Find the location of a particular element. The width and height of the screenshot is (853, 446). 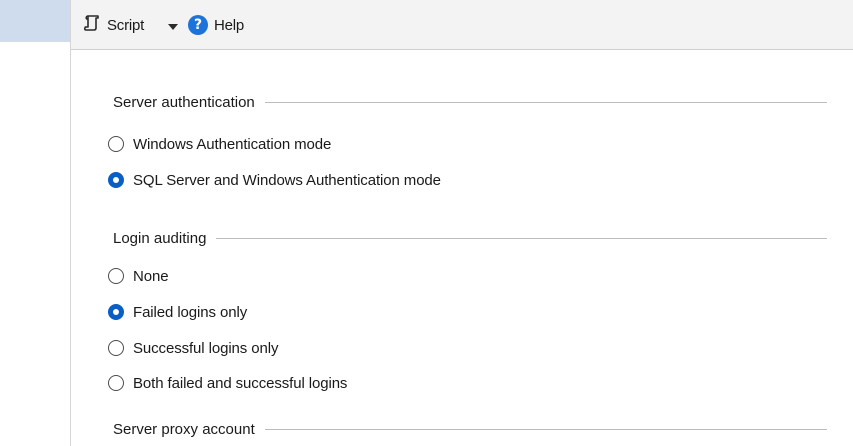

radio-audit-failed-only: Failed logins only is located at coordinates (177, 312).